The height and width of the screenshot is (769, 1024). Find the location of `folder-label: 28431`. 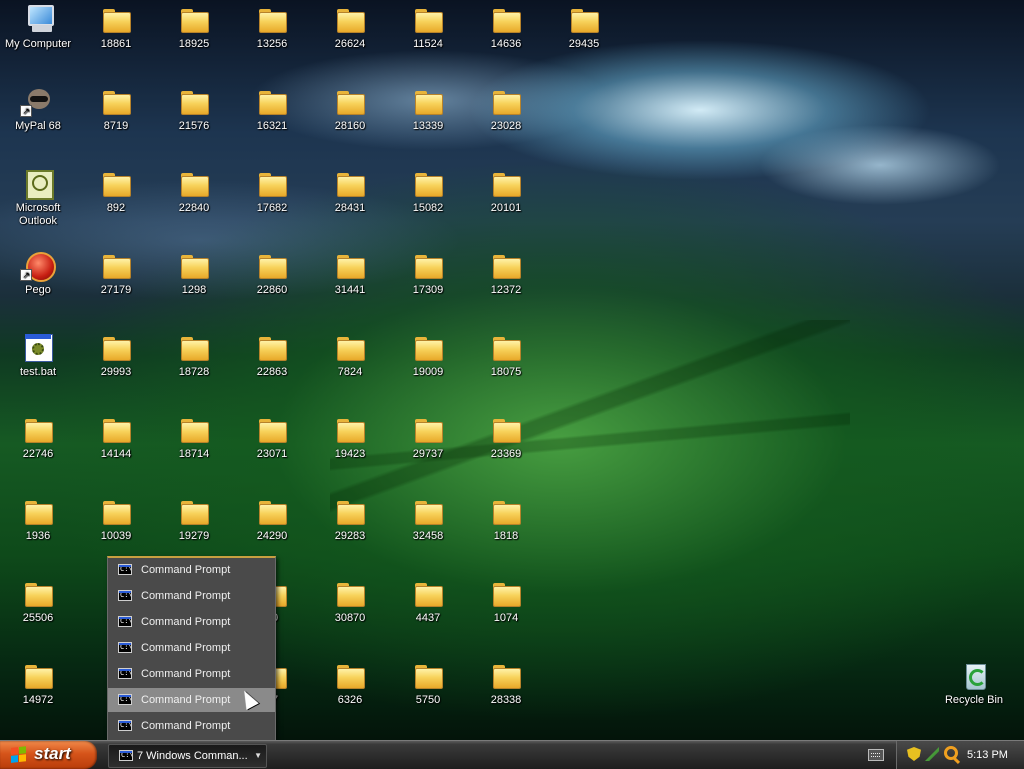

folder-label: 28431 is located at coordinates (350, 208).